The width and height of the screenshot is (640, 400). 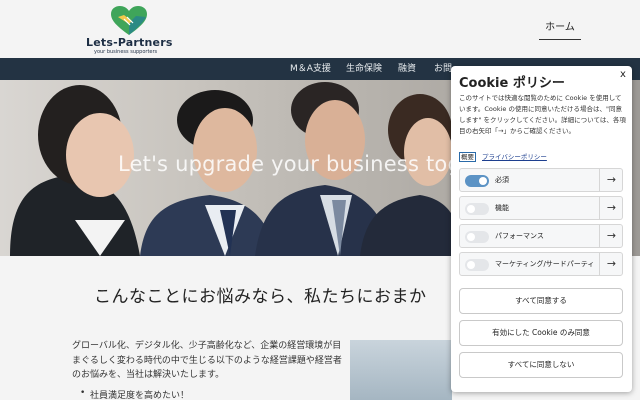 What do you see at coordinates (126, 52) in the screenshot?
I see `logo-tagline: your business supporters` at bounding box center [126, 52].